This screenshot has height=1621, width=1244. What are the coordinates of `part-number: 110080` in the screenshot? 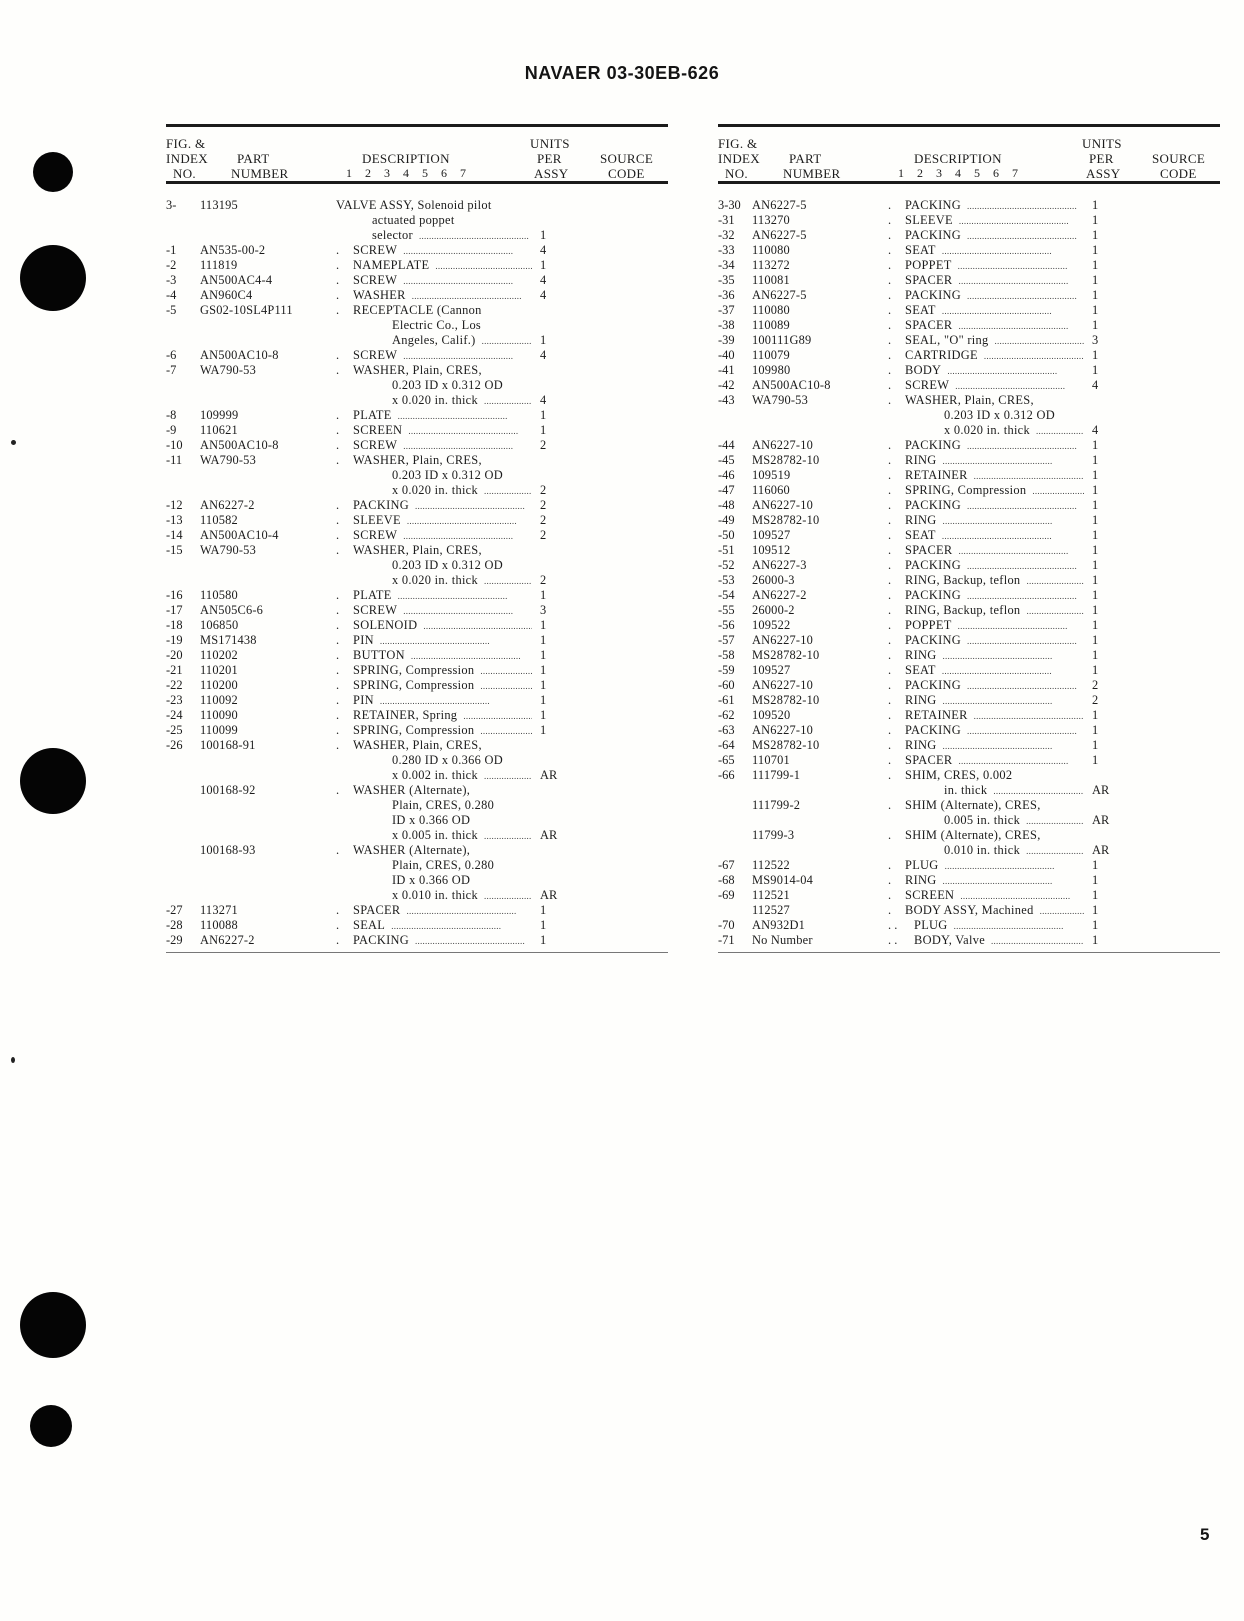 It's located at (771, 310).